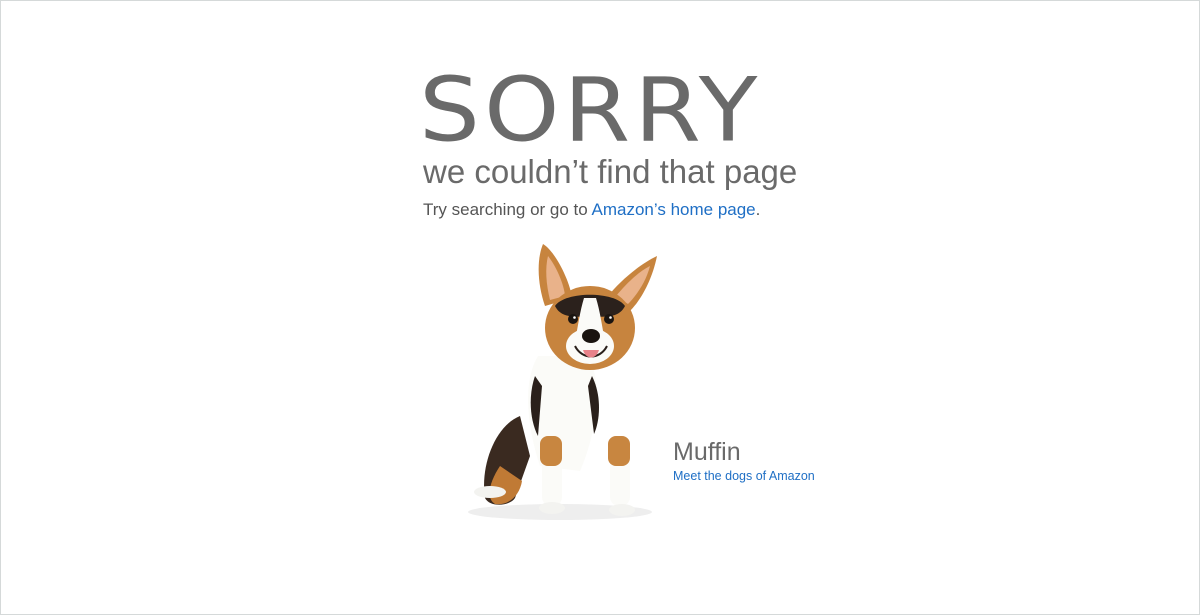 The height and width of the screenshot is (615, 1200). What do you see at coordinates (744, 476) in the screenshot?
I see `meet-dogs-link: Meet the dogs of Amazon` at bounding box center [744, 476].